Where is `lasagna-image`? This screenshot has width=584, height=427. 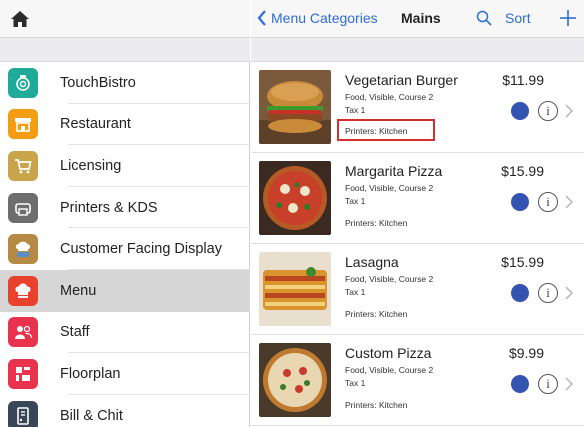
lasagna-image is located at coordinates (295, 289).